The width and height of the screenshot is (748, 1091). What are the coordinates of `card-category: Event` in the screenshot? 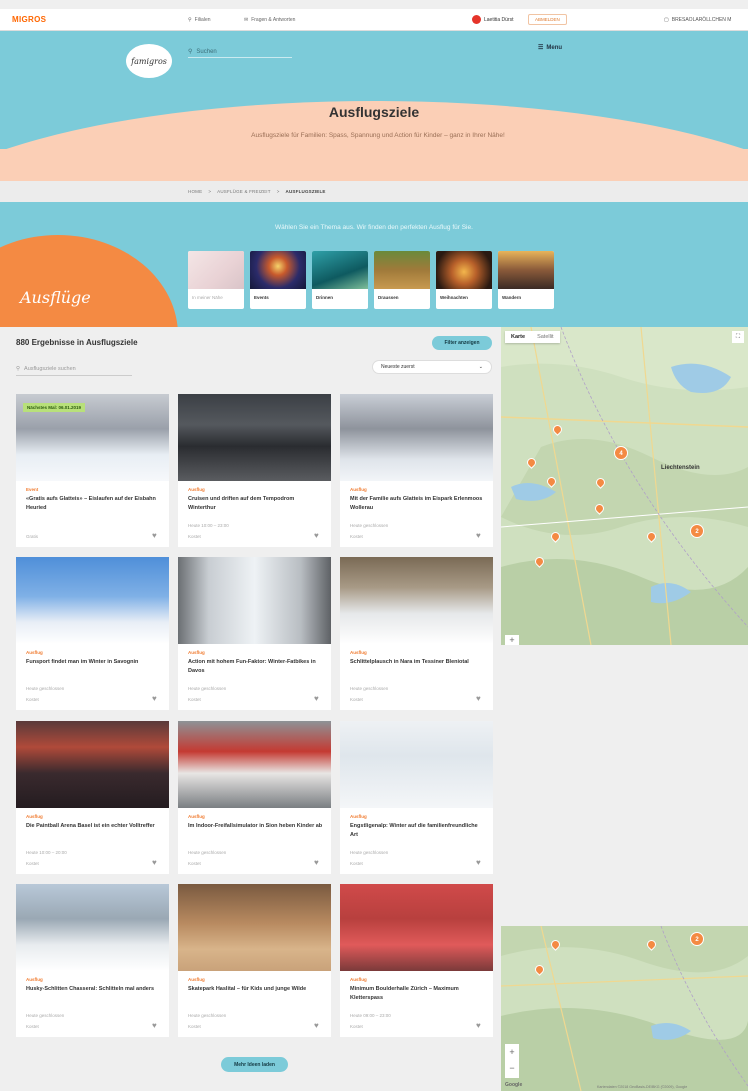 It's located at (32, 489).